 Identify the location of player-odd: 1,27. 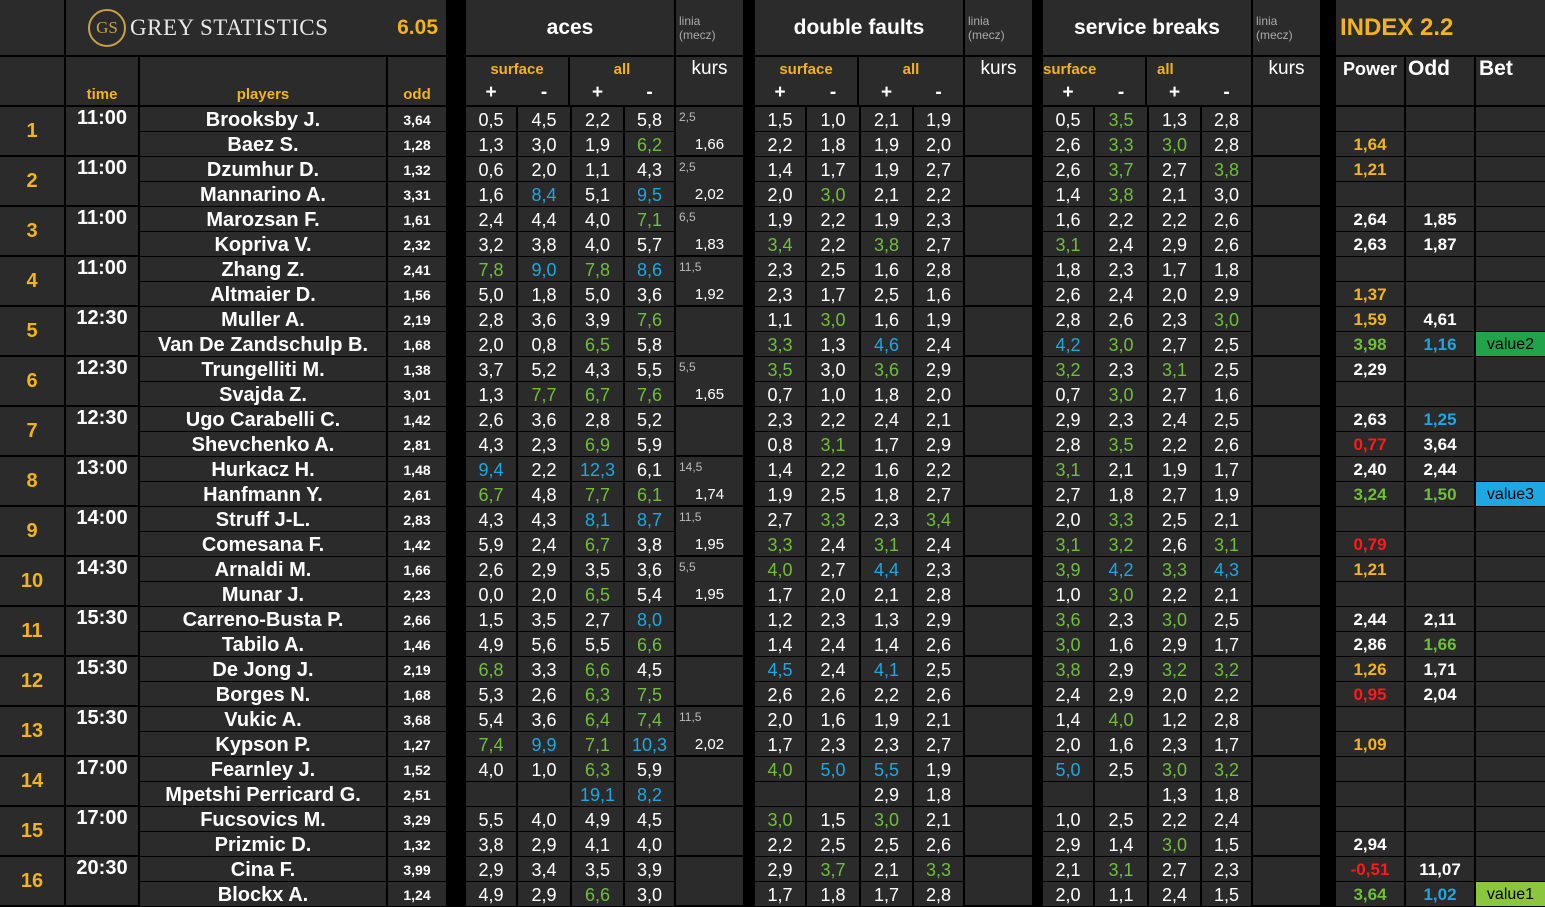
(417, 744).